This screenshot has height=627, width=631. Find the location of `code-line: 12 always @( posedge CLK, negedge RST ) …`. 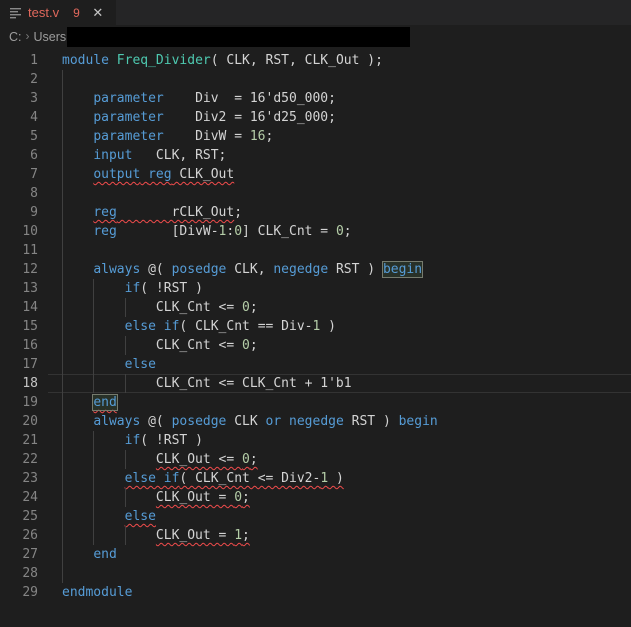

code-line: 12 always @( posedge CLK, negedge RST ) … is located at coordinates (315, 269).